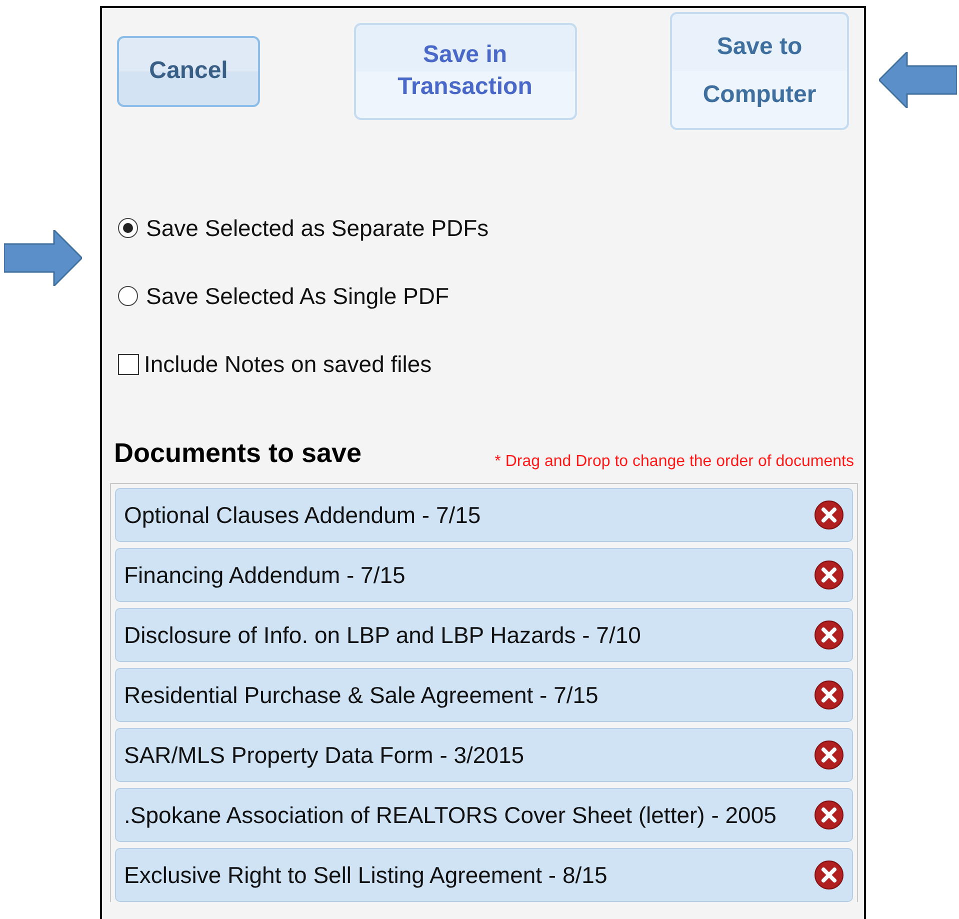 This screenshot has width=959, height=919. What do you see at coordinates (265, 575) in the screenshot?
I see `document-name: Financing Addendum - 7/15` at bounding box center [265, 575].